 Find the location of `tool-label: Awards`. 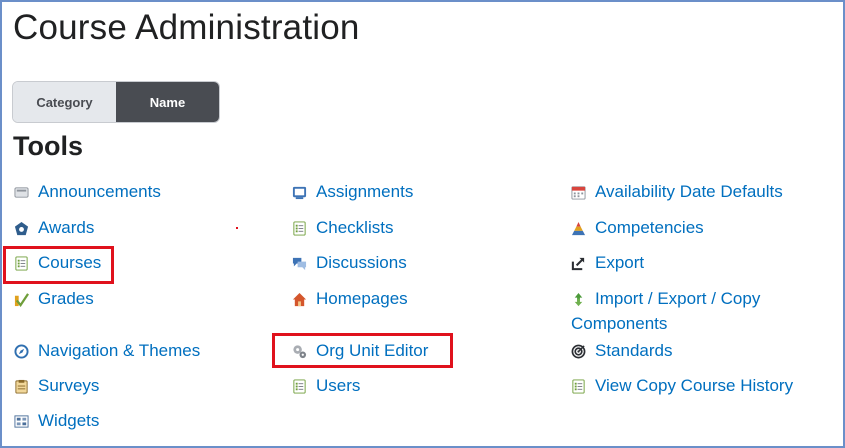

tool-label: Awards is located at coordinates (66, 227).